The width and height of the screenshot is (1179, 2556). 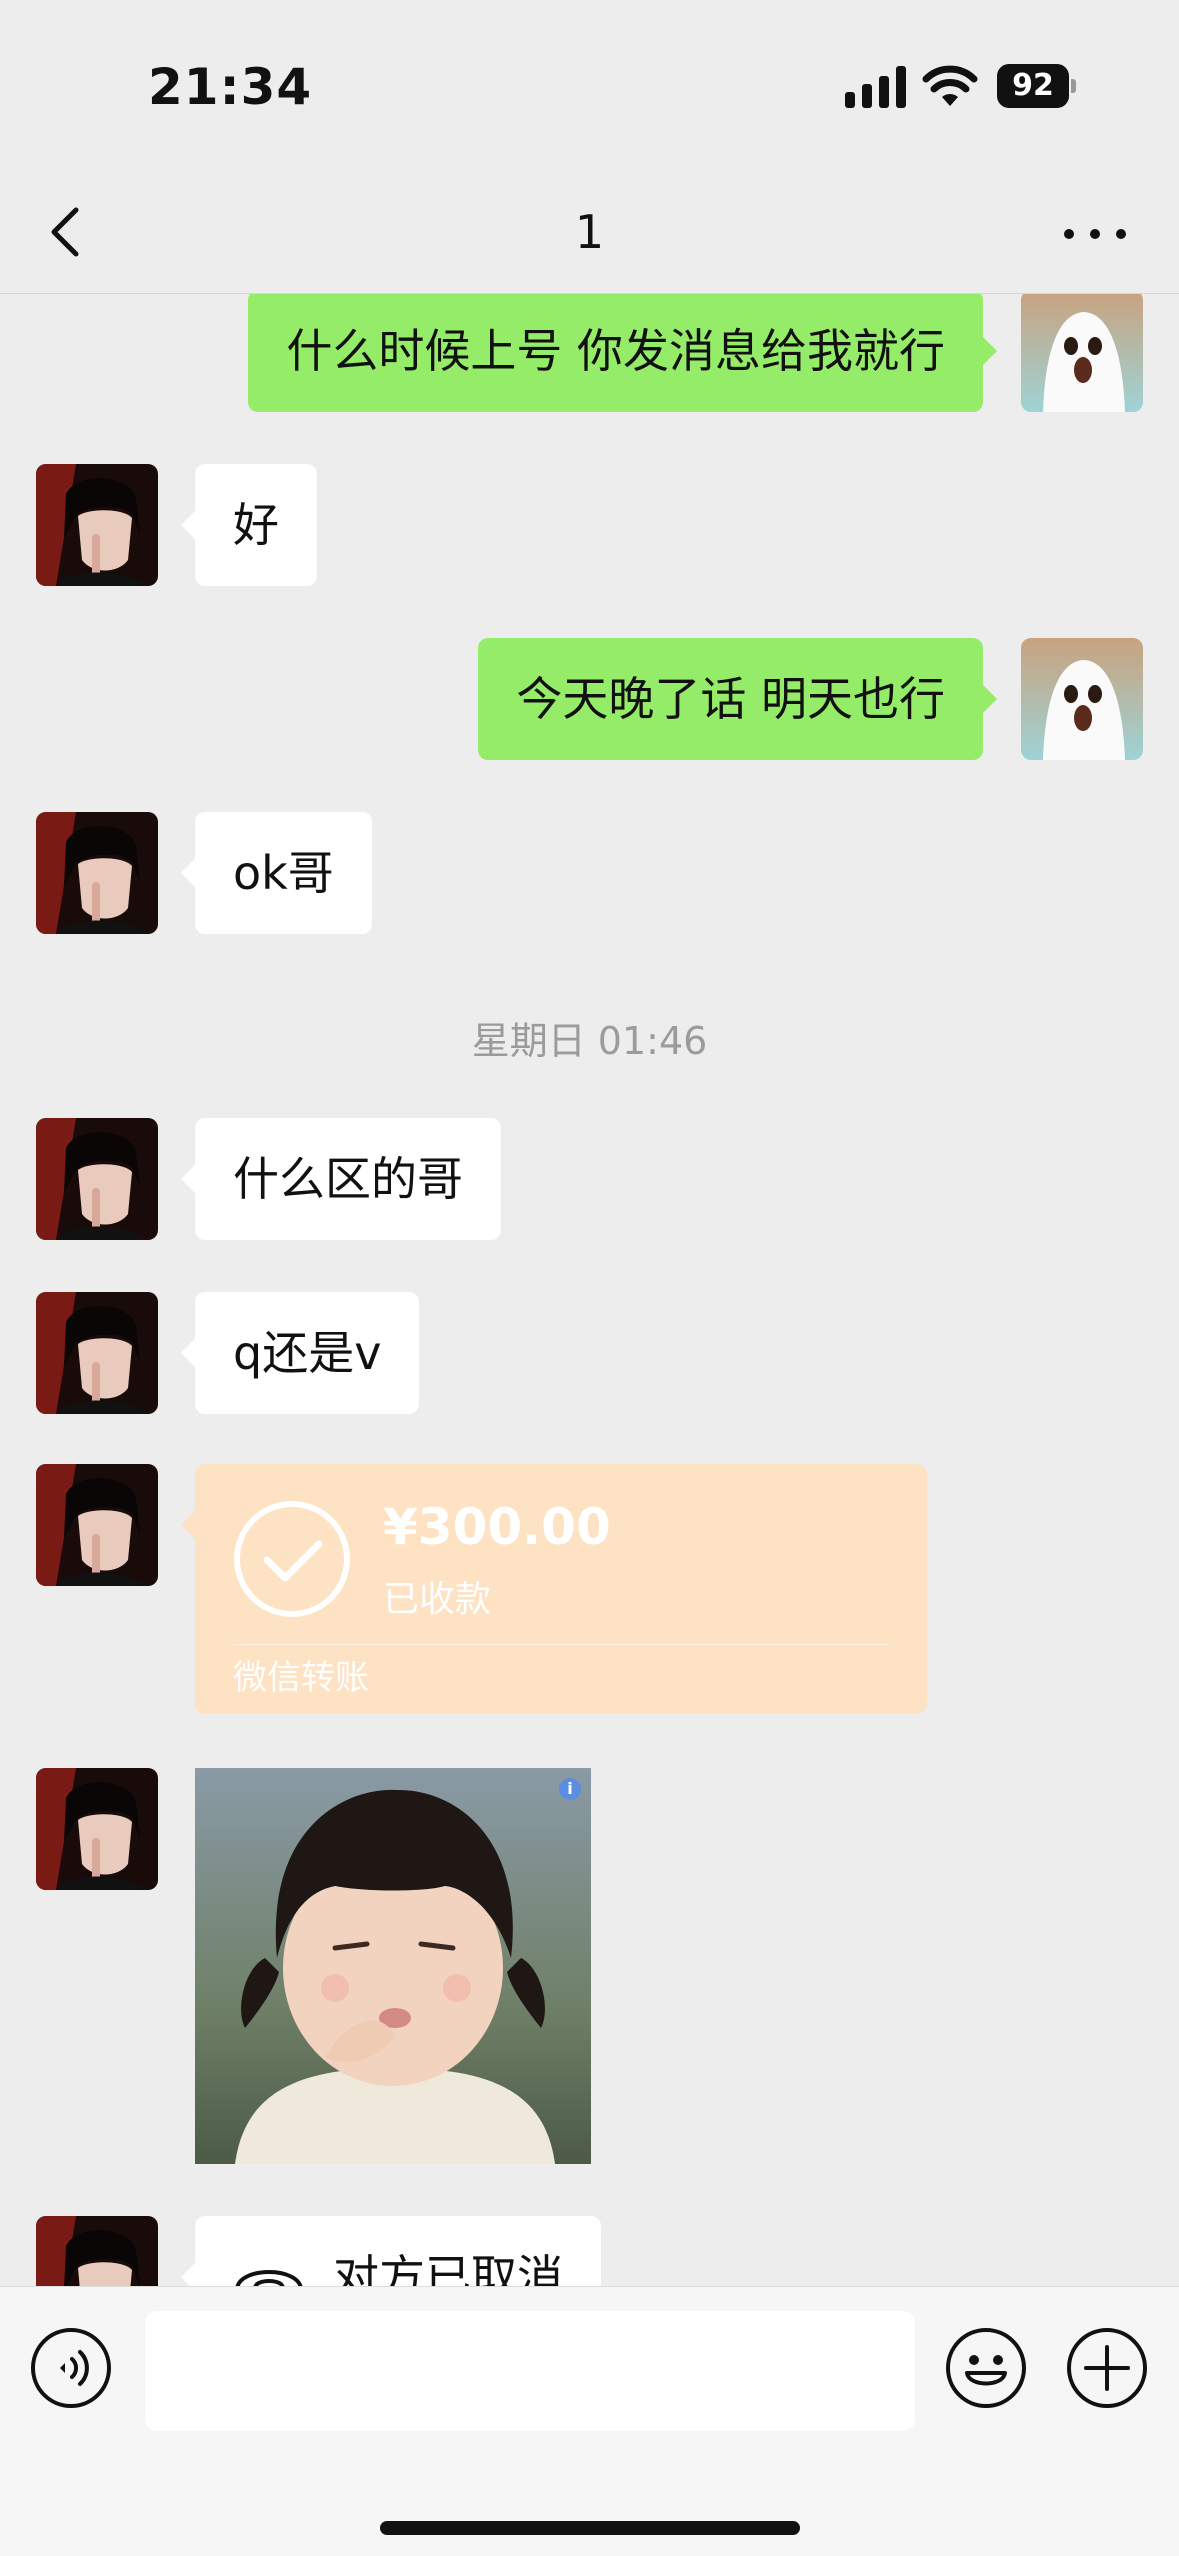 I want to click on info-icon: i, so click(x=570, y=1789).